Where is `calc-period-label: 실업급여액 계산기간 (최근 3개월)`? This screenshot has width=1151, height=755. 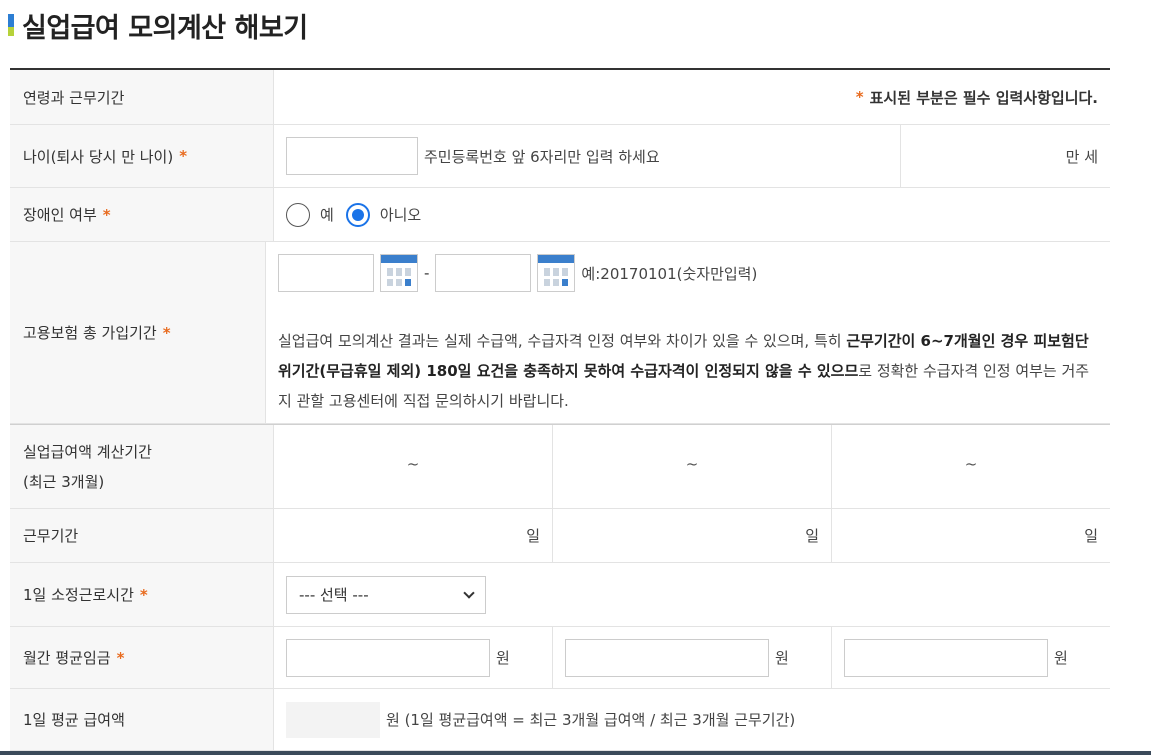
calc-period-label: 실업급여액 계산기간 (최근 3개월) is located at coordinates (142, 466).